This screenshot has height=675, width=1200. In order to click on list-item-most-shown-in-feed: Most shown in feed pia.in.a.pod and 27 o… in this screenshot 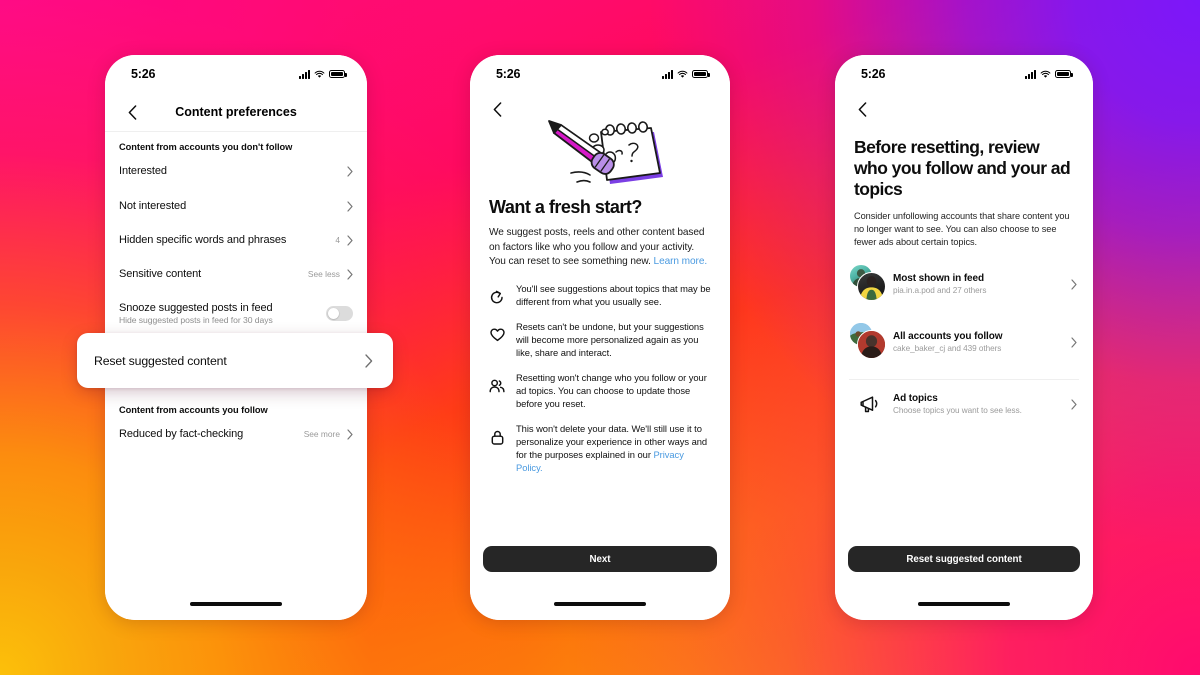, I will do `click(964, 284)`.